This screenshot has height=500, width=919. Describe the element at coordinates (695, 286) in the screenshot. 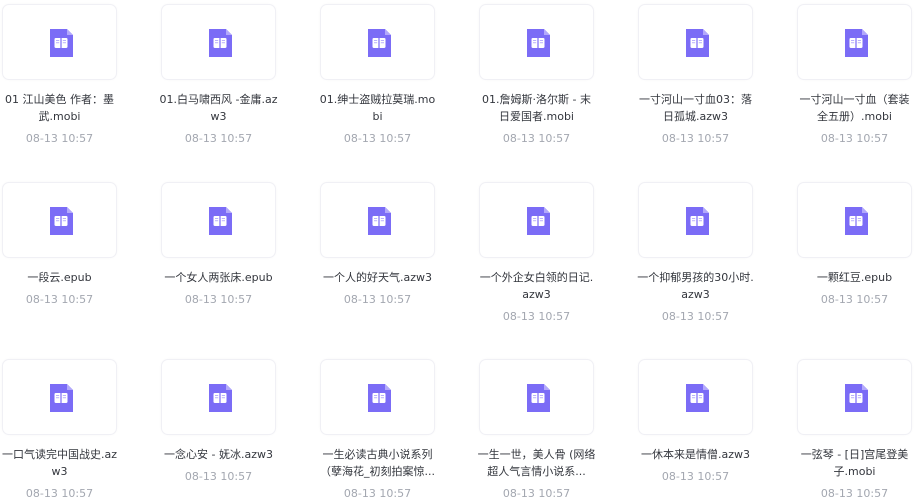

I see `file-name: 一个抑郁男孩的30小时.azw3` at that location.